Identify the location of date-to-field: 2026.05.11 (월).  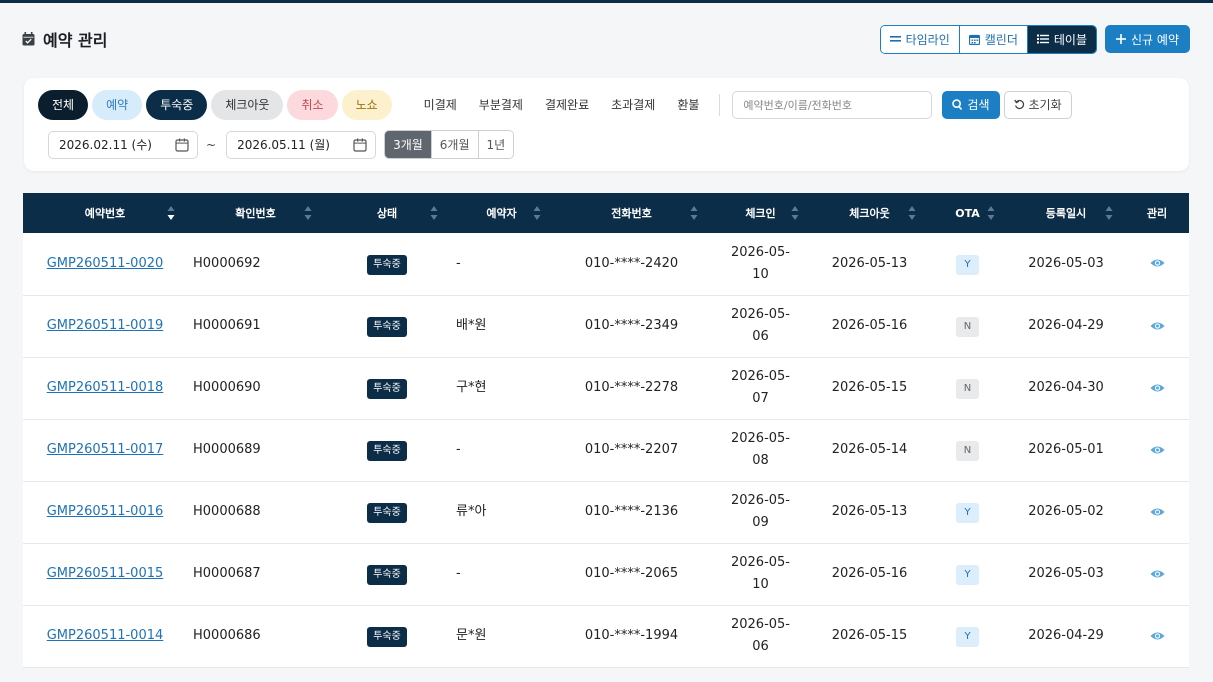
(301, 144).